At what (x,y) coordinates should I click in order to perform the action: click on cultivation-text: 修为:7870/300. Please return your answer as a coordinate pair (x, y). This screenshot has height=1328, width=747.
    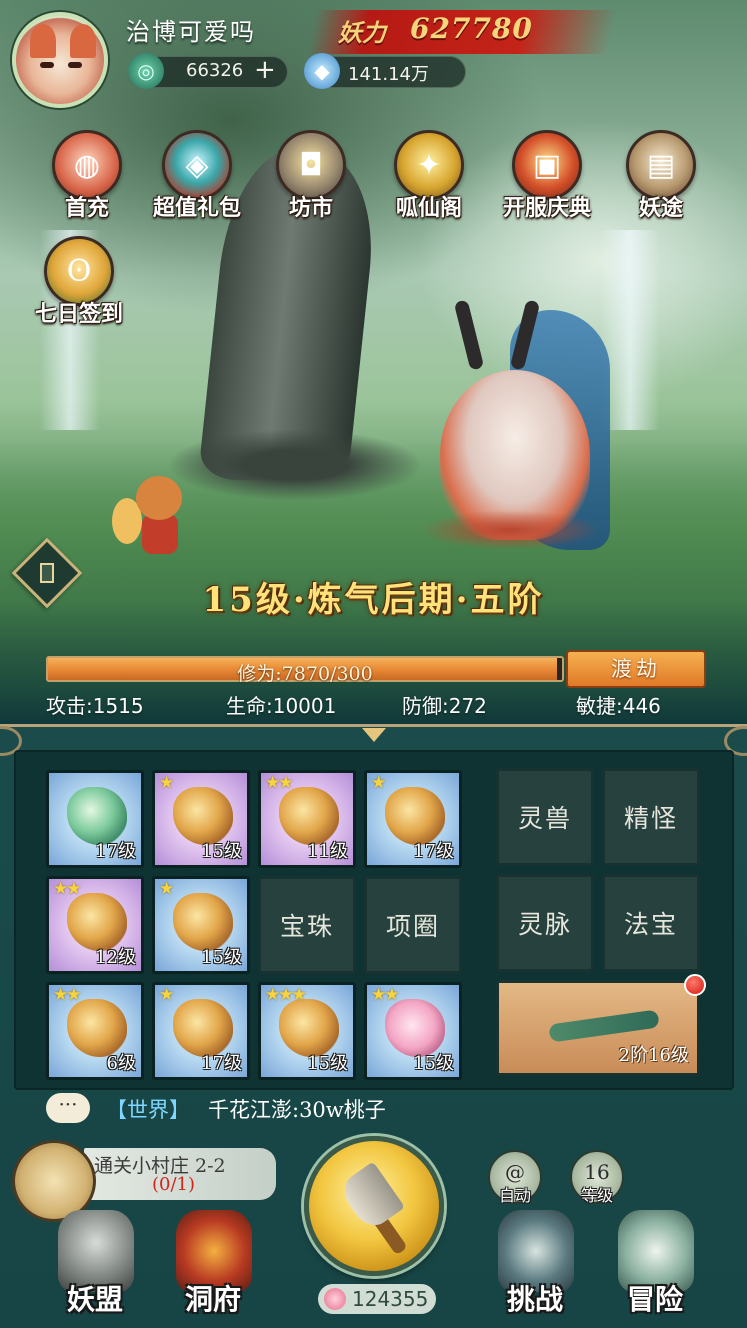
    Looking at the image, I should click on (305, 674).